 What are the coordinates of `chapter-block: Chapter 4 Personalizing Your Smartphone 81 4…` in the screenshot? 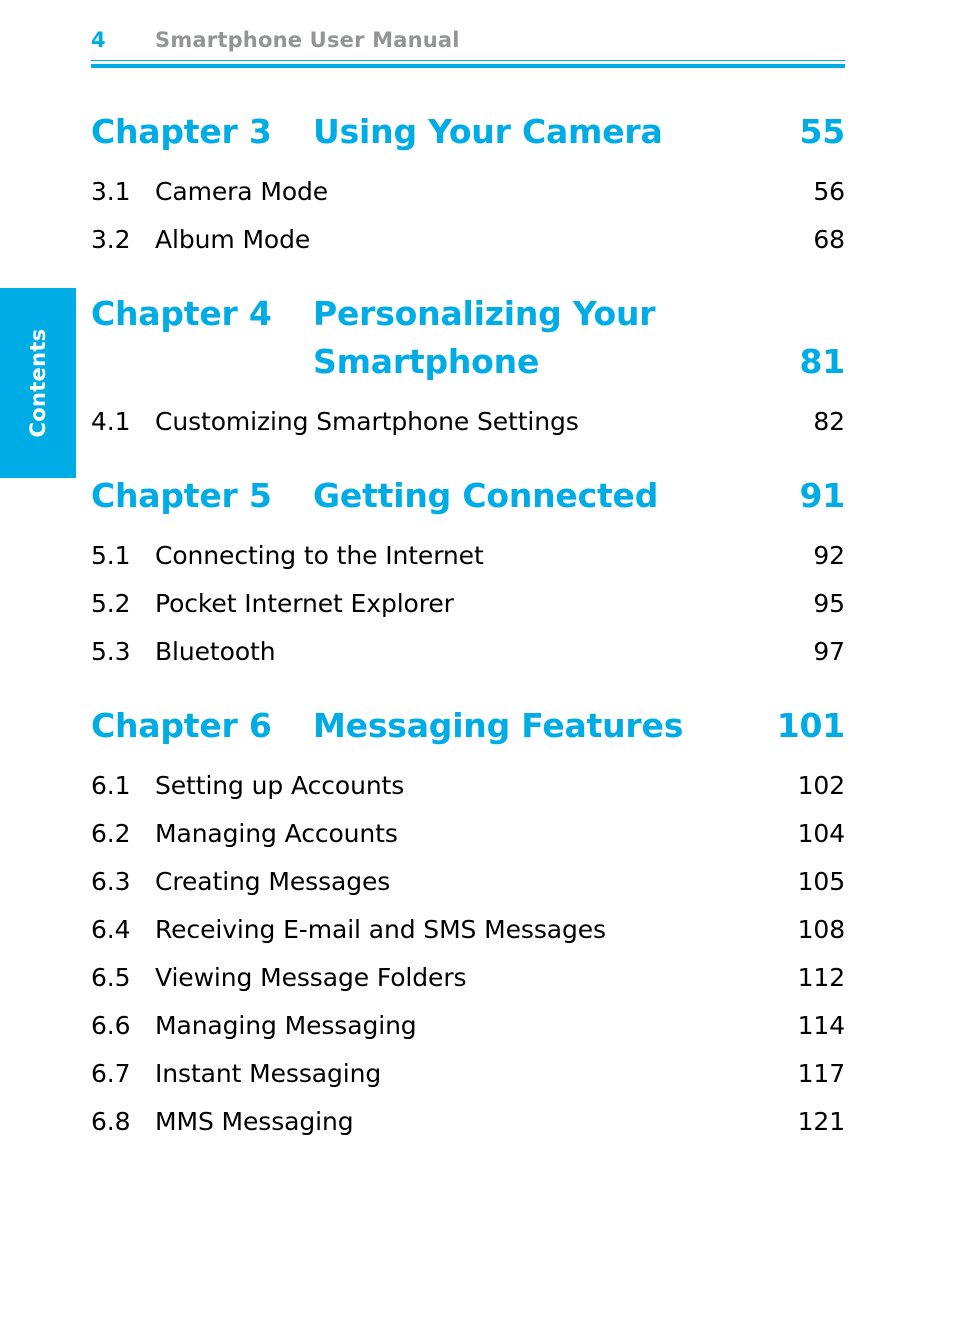 It's located at (468, 381).